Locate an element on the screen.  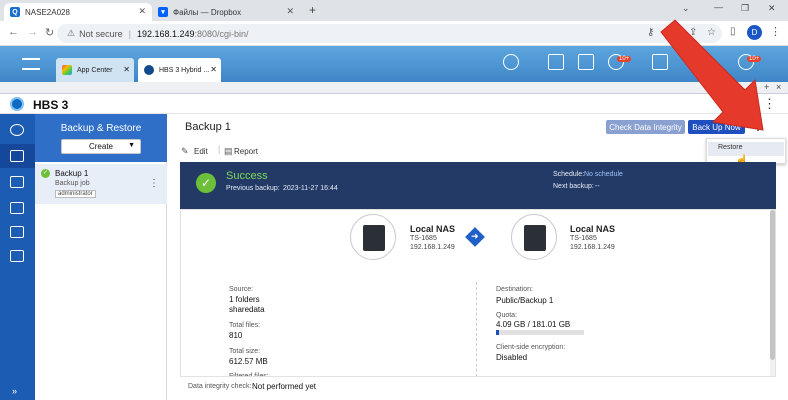
quota-bar-fill is located at coordinates (497, 332).